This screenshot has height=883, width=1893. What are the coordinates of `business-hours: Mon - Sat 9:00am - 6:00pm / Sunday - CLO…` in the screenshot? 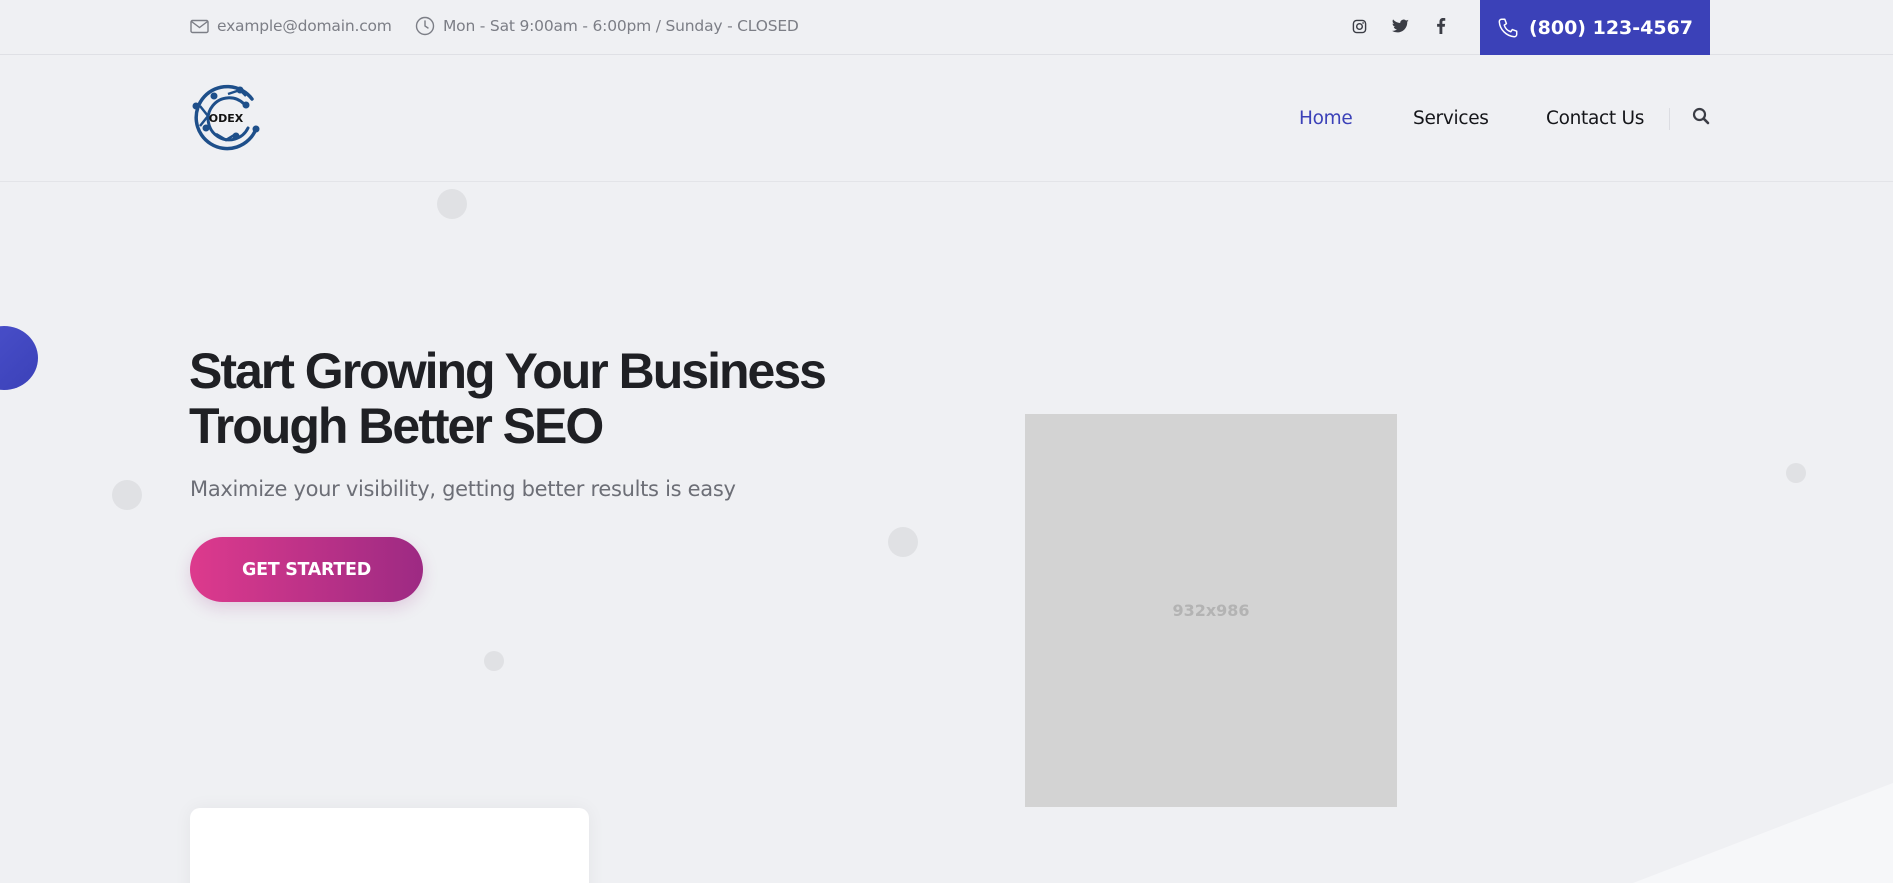 It's located at (607, 26).